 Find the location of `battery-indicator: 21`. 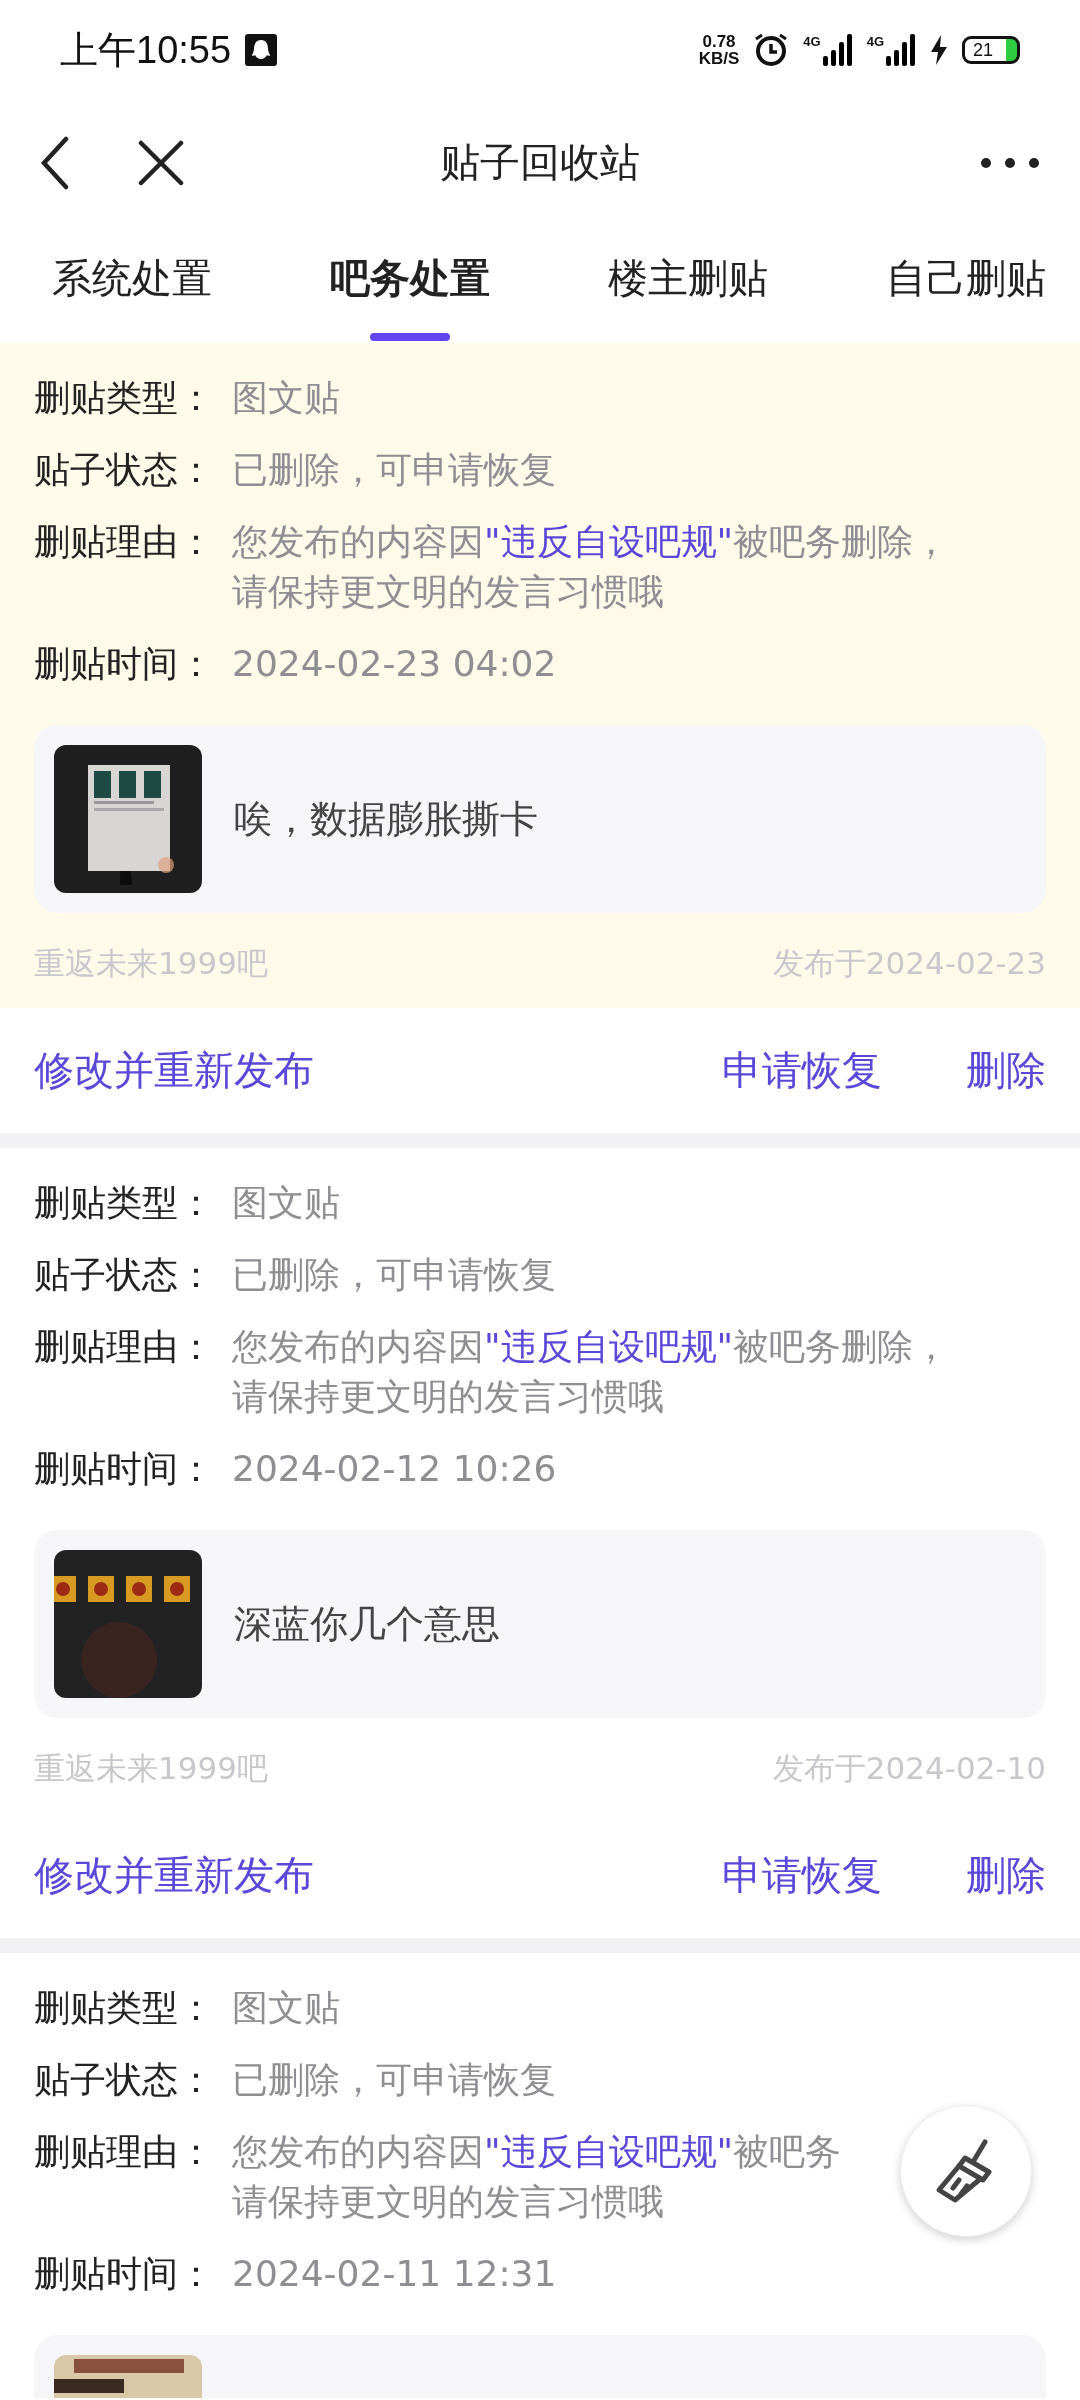

battery-indicator: 21 is located at coordinates (991, 50).